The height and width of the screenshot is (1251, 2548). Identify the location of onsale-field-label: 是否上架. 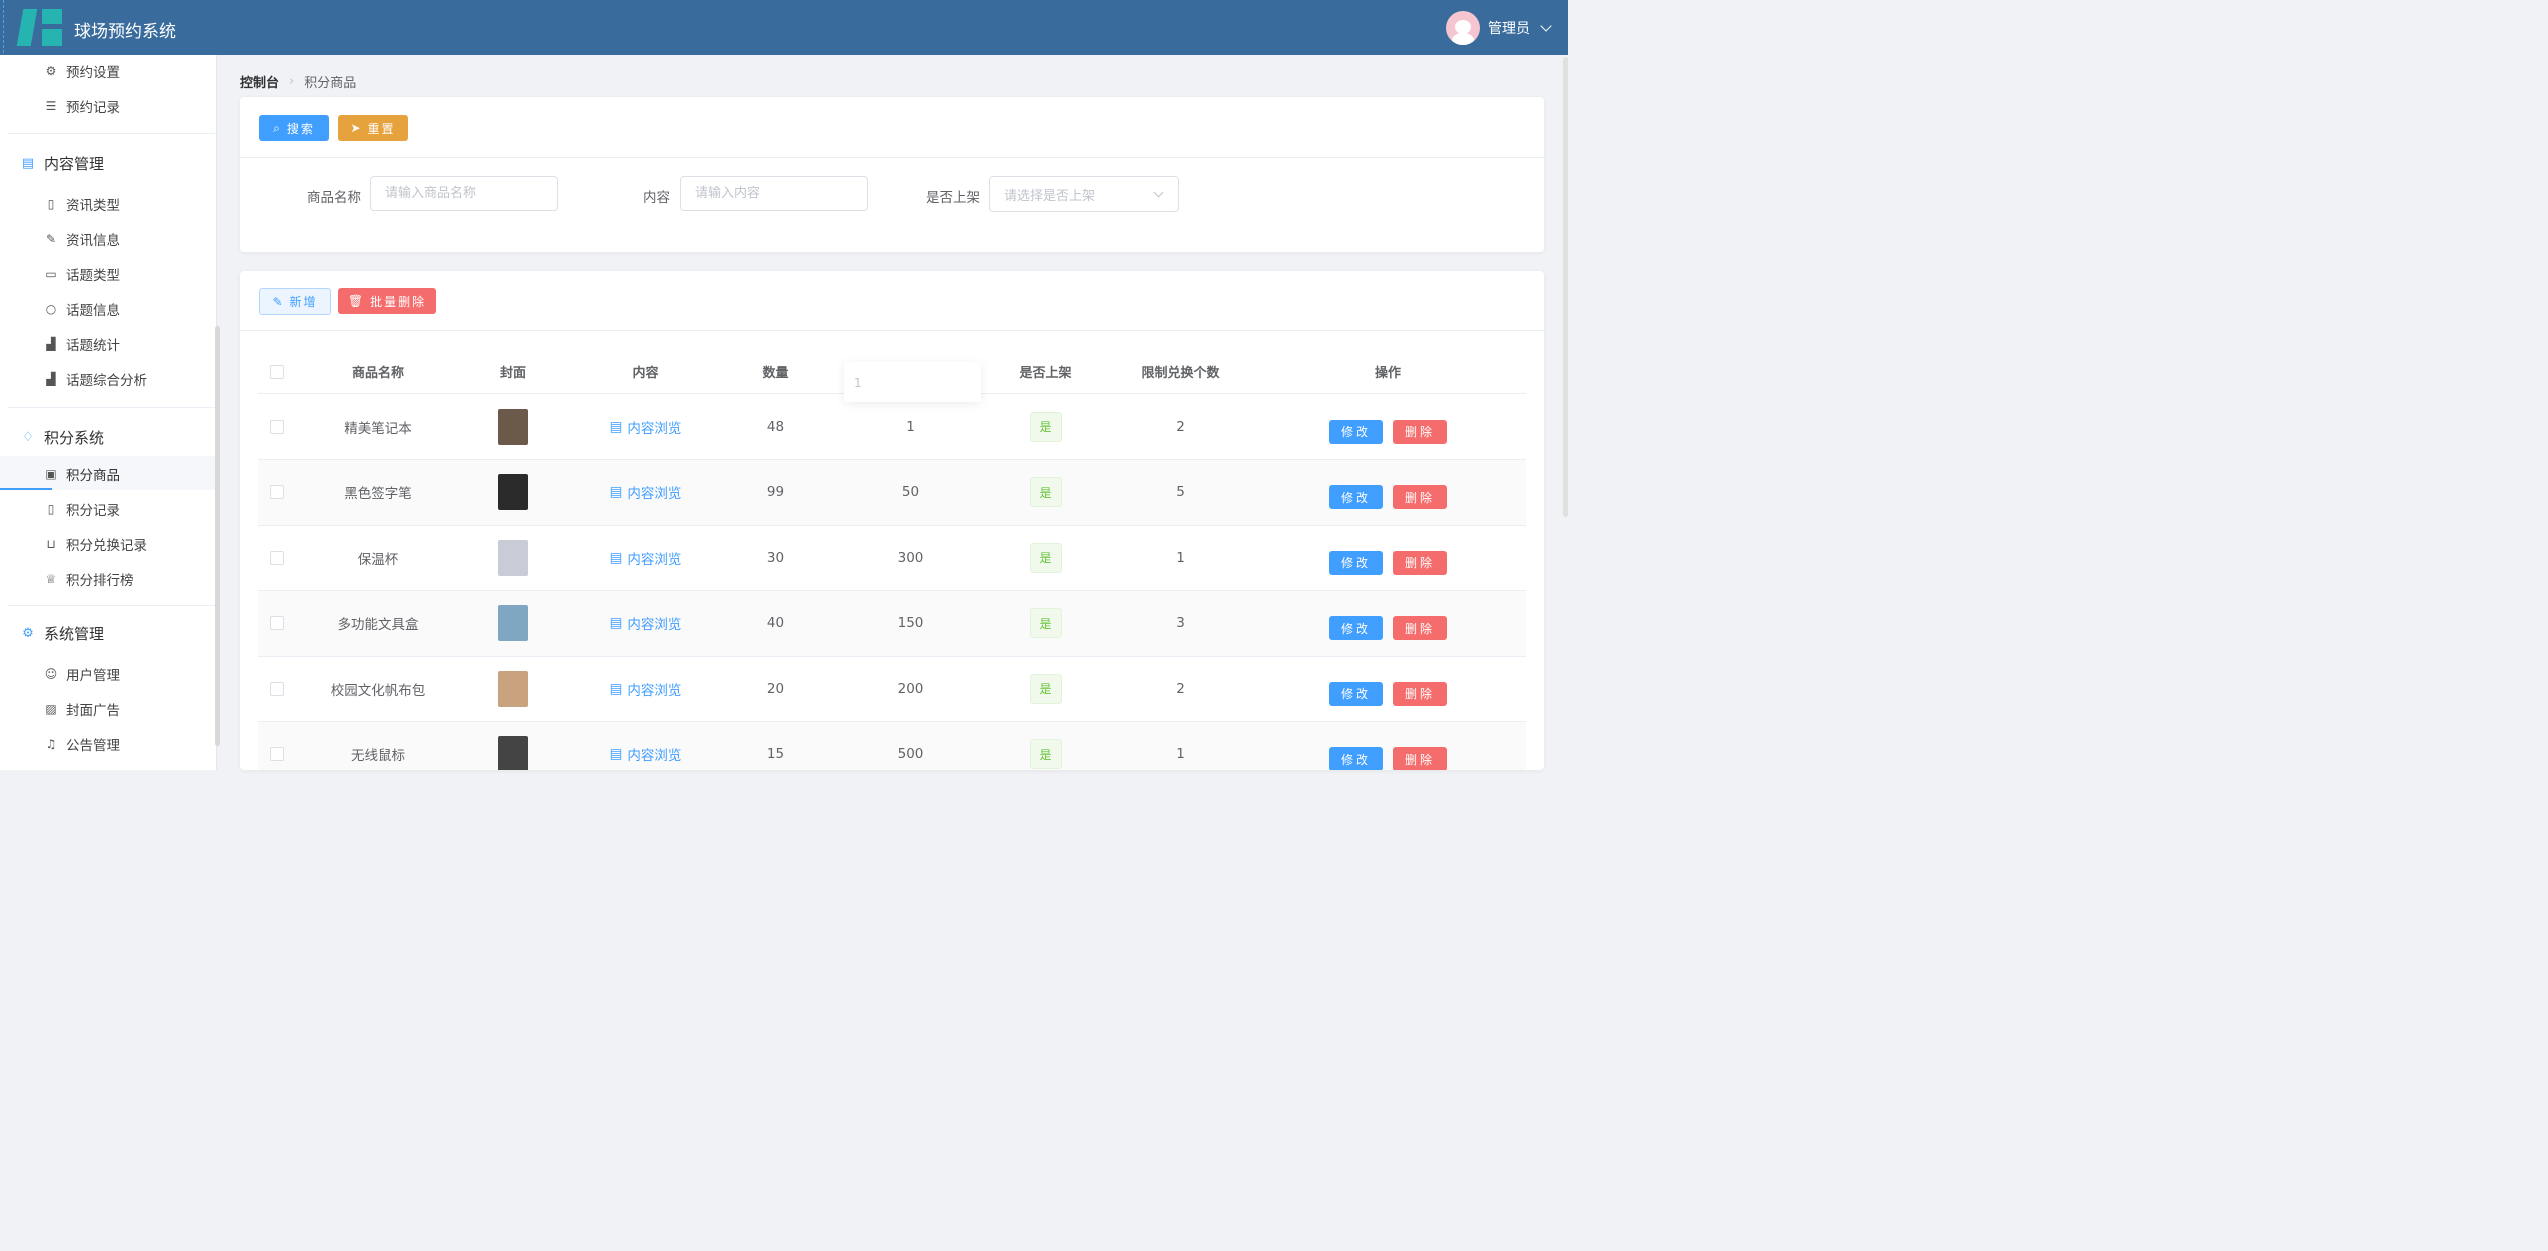
(953, 198).